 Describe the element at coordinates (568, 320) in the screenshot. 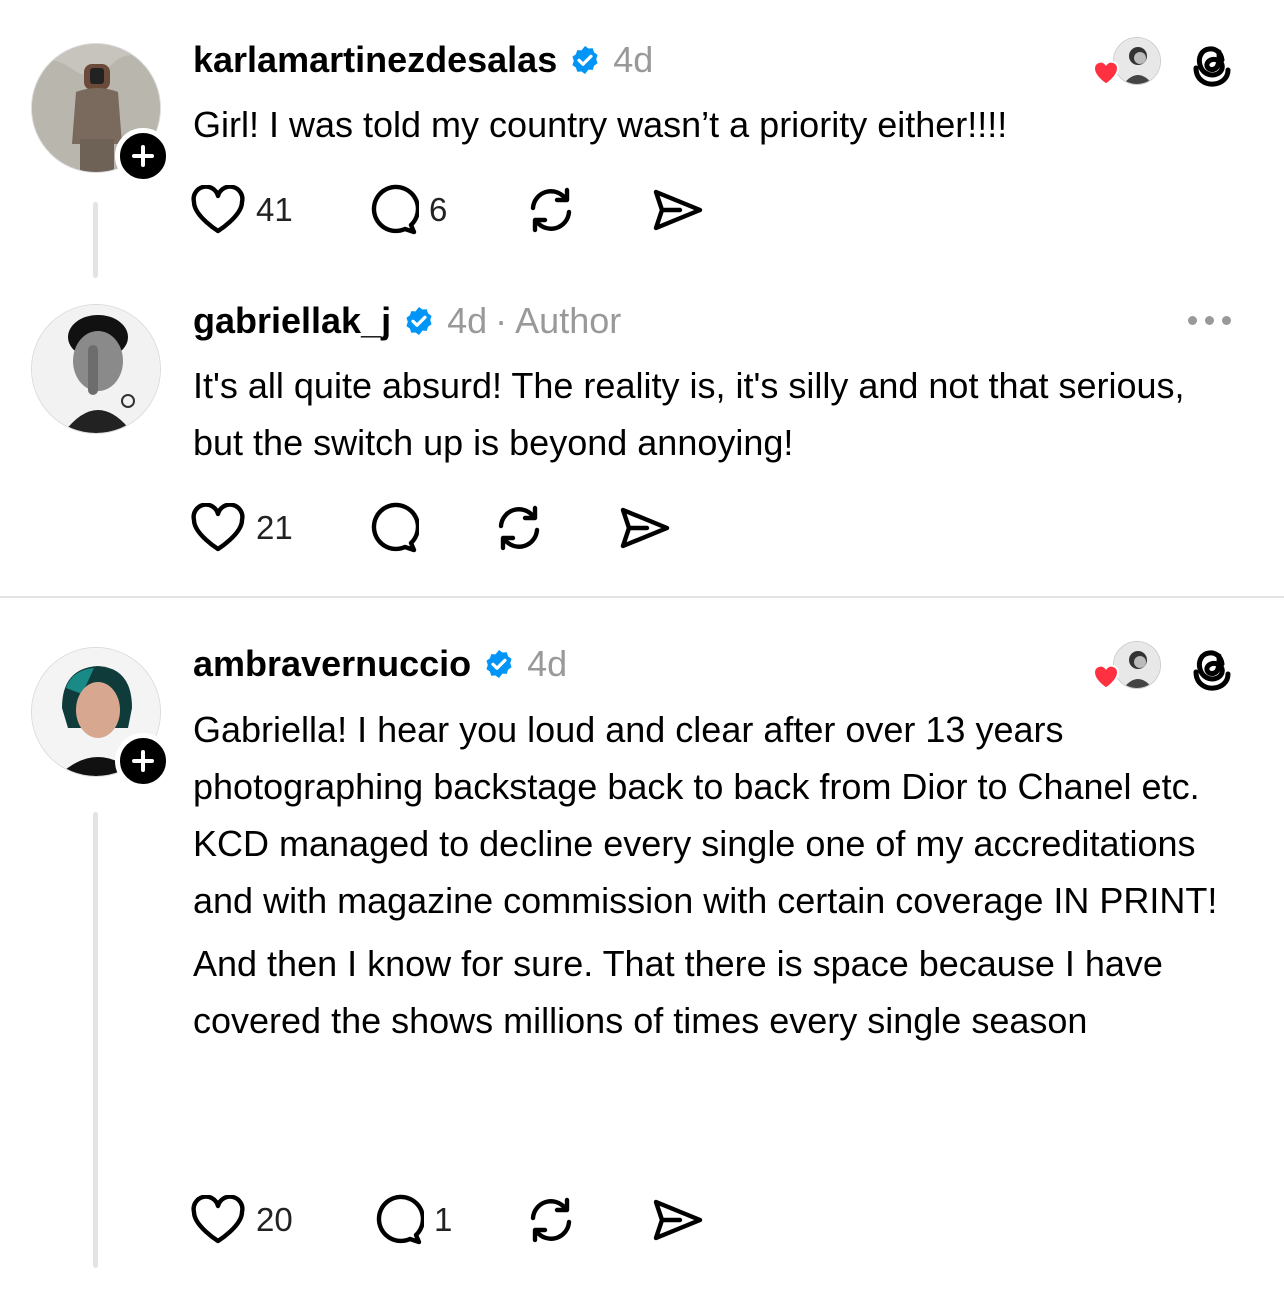

I see `author-label: Author` at that location.